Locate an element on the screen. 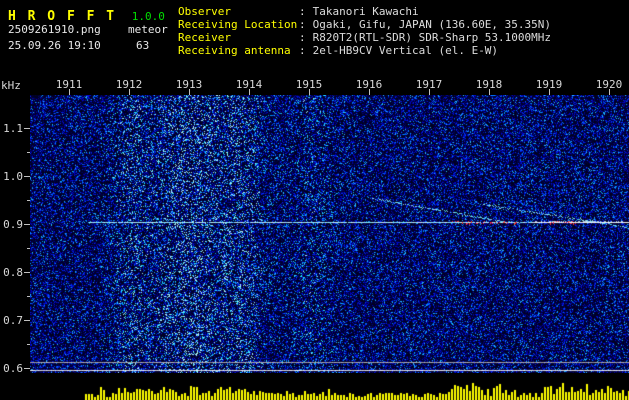 The height and width of the screenshot is (400, 629). time-tick-label: 1917 is located at coordinates (429, 84).